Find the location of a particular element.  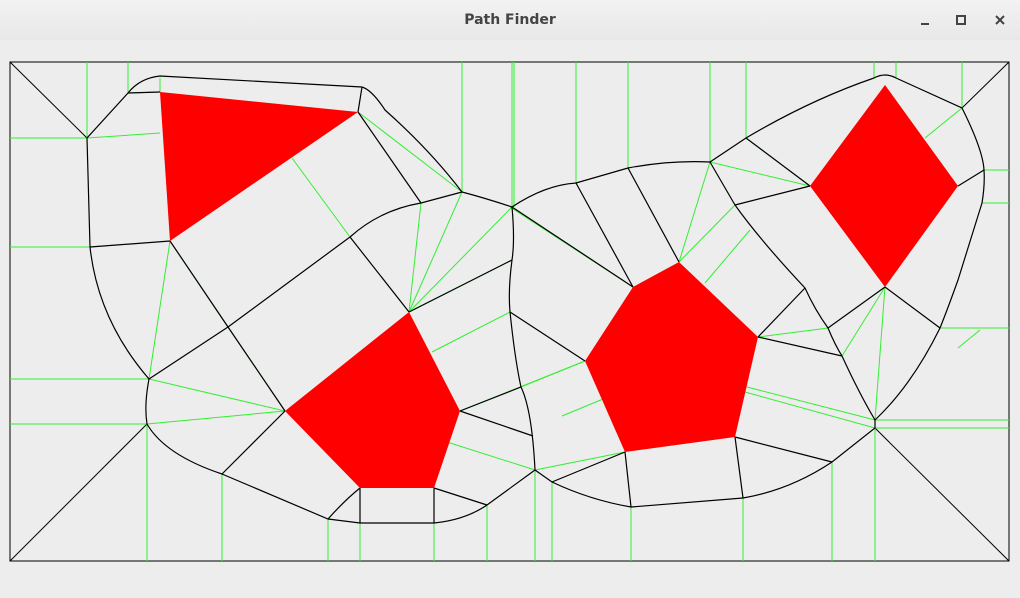

obstacle-pentagon-left is located at coordinates (372, 400).